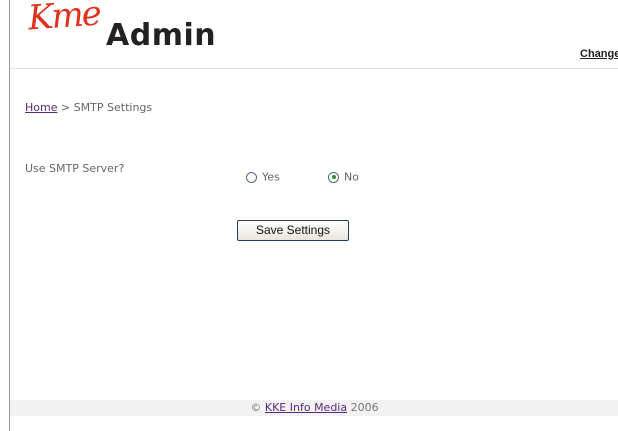  Describe the element at coordinates (161, 35) in the screenshot. I see `logo-admin-text: Admin` at that location.